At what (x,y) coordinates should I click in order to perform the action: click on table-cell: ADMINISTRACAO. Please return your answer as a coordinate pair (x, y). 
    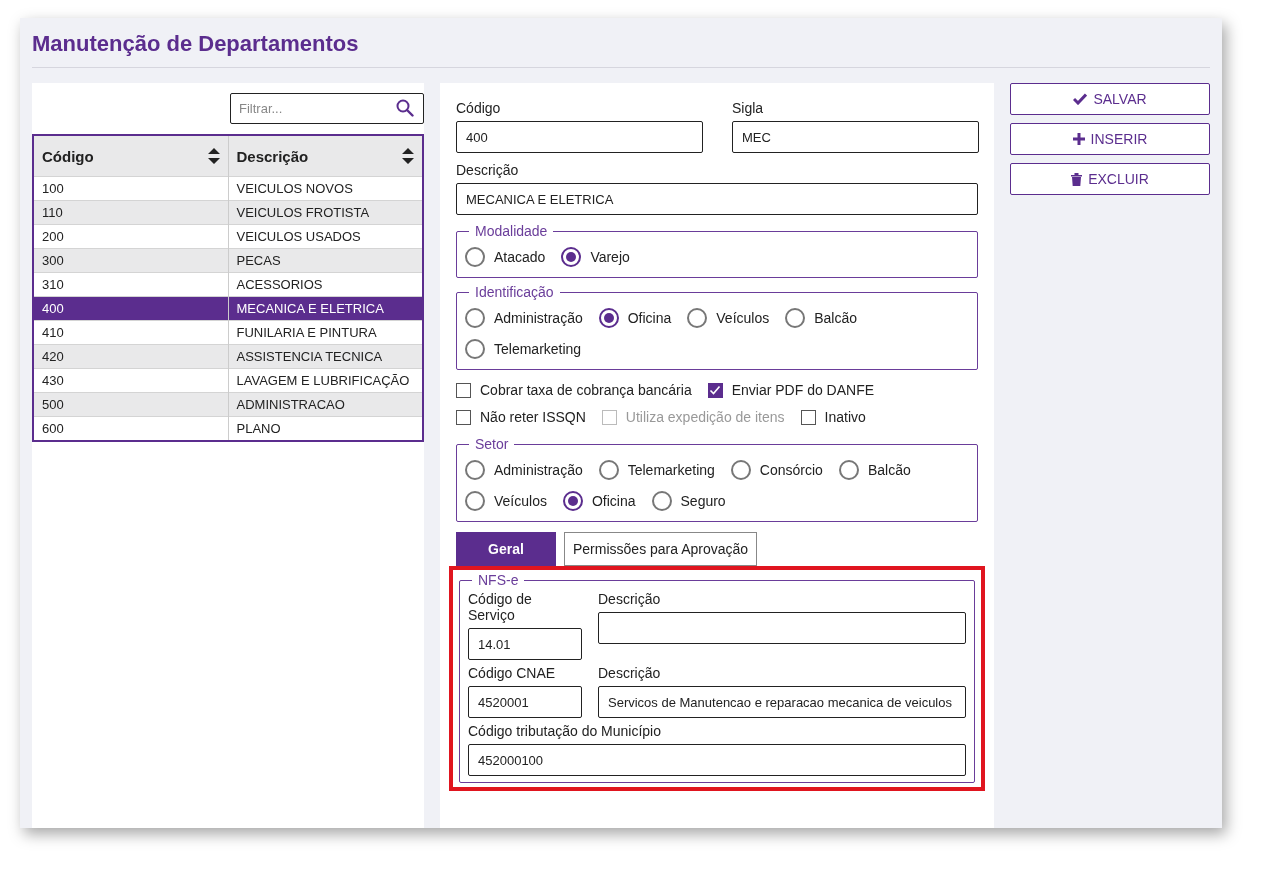
    Looking at the image, I should click on (325, 404).